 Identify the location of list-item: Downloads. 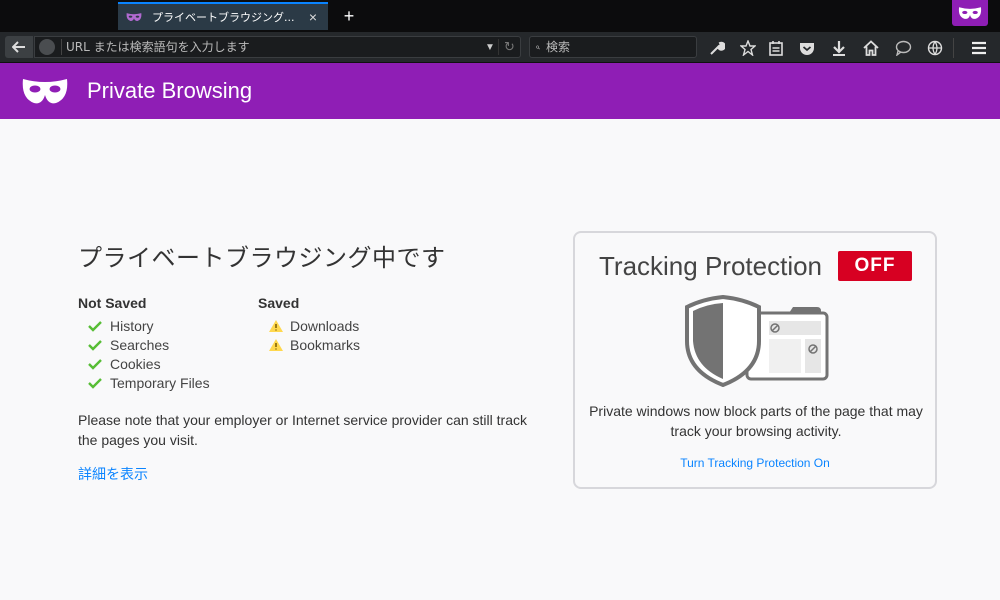
(348, 325).